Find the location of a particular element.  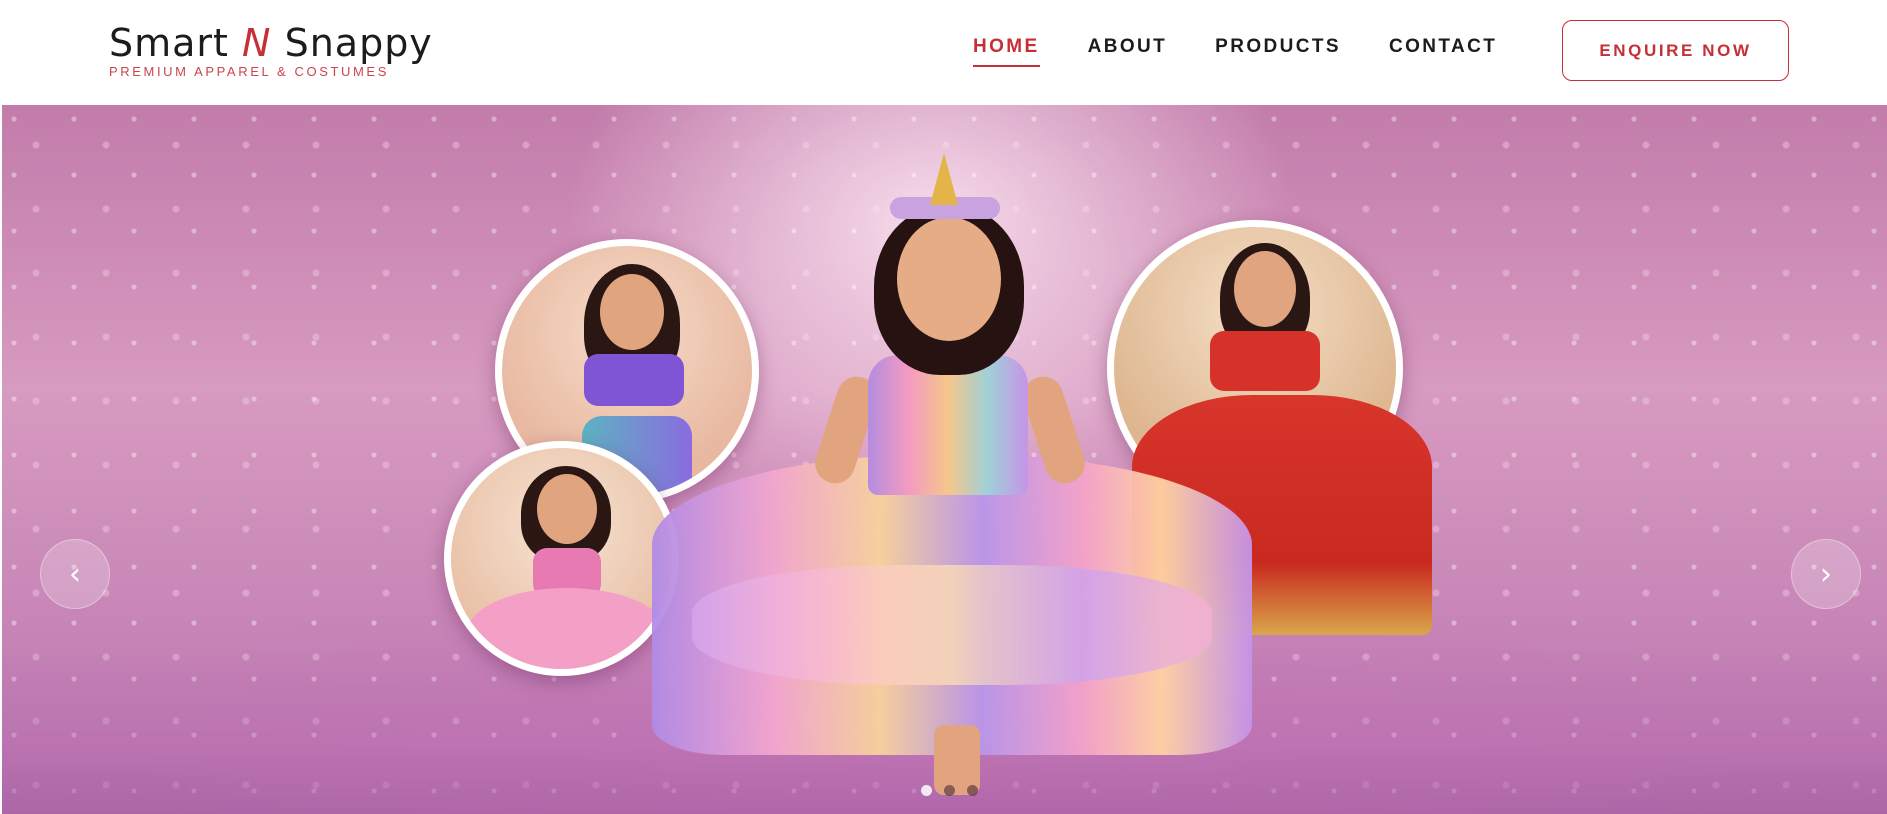

main-nav: HOME ABOUT PRODUCTS CONTACT is located at coordinates (1259, 51).